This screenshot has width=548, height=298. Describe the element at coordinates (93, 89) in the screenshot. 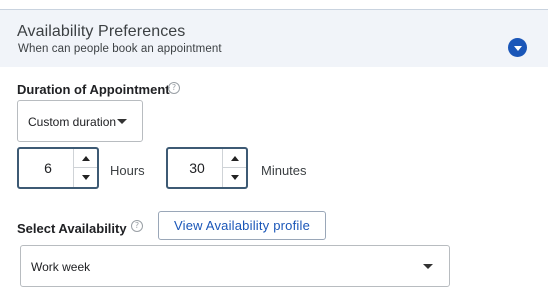

I see `duration-label: Duration of Appointment` at that location.